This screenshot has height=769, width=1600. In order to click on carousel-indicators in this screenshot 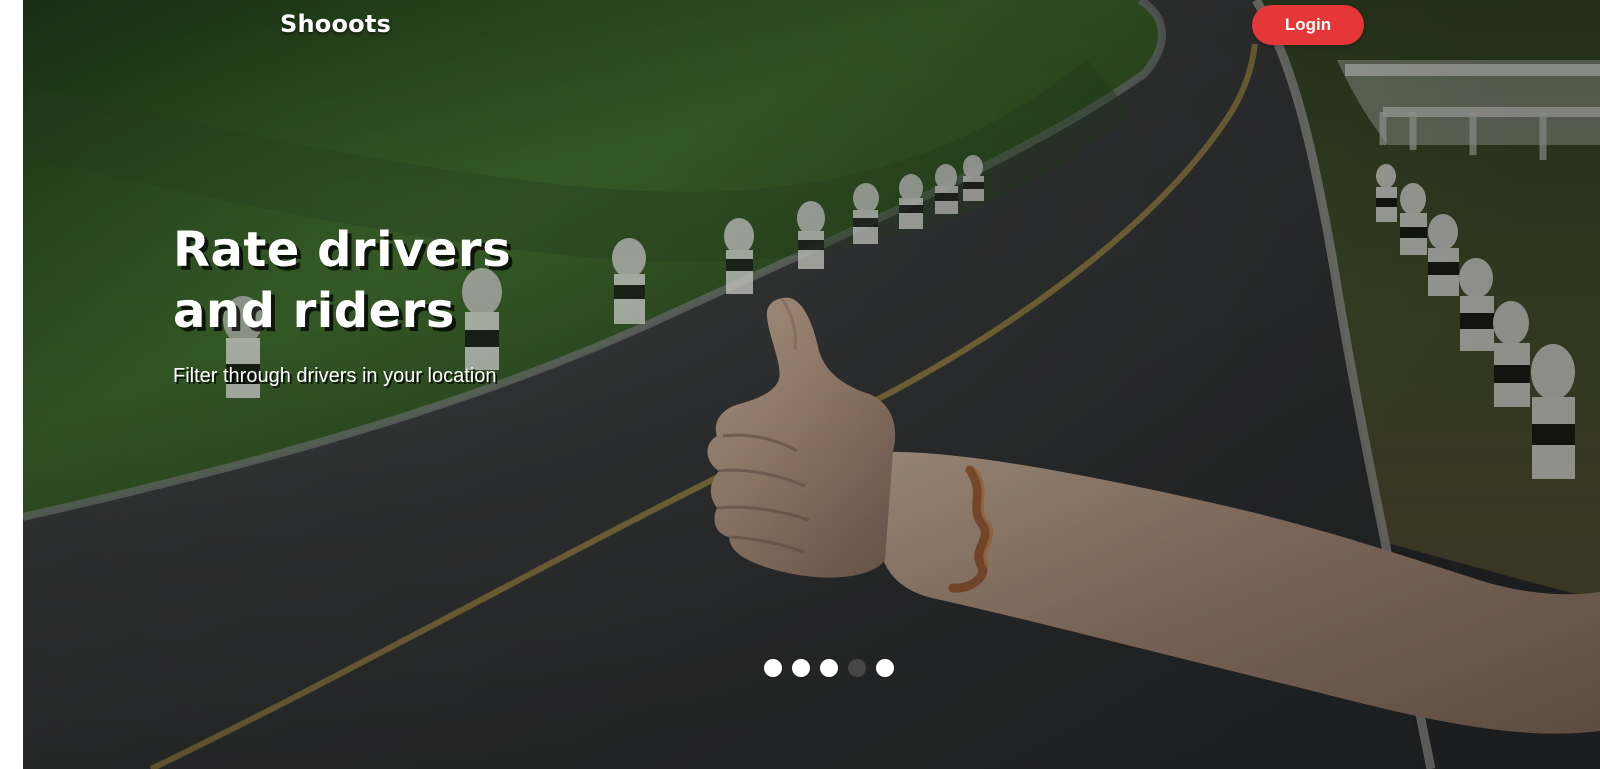, I will do `click(831, 668)`.